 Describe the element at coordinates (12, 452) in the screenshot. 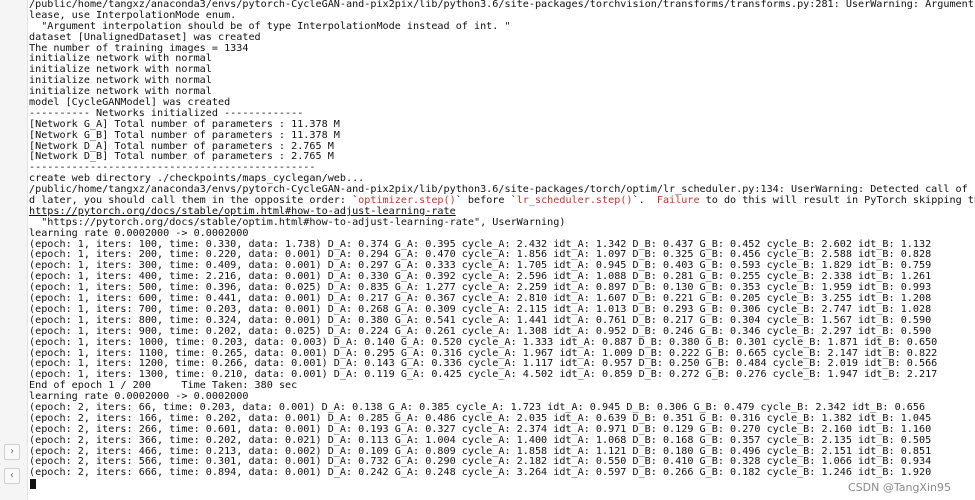

I see `chevron-right-icon: ›` at that location.